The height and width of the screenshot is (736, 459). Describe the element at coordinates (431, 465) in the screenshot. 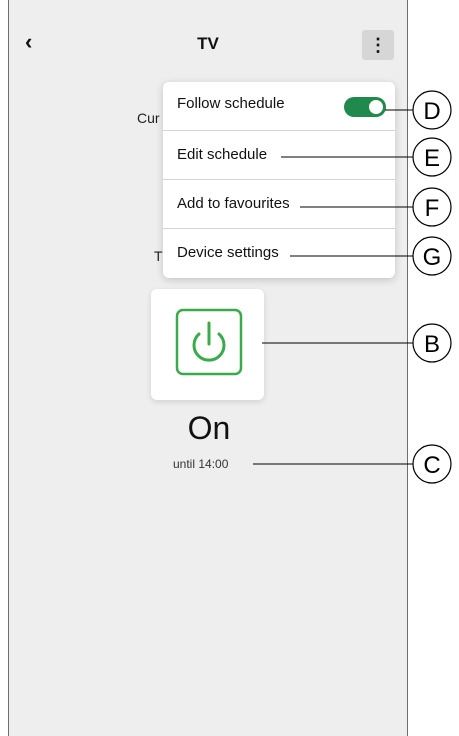

I see `callout-c: C` at that location.